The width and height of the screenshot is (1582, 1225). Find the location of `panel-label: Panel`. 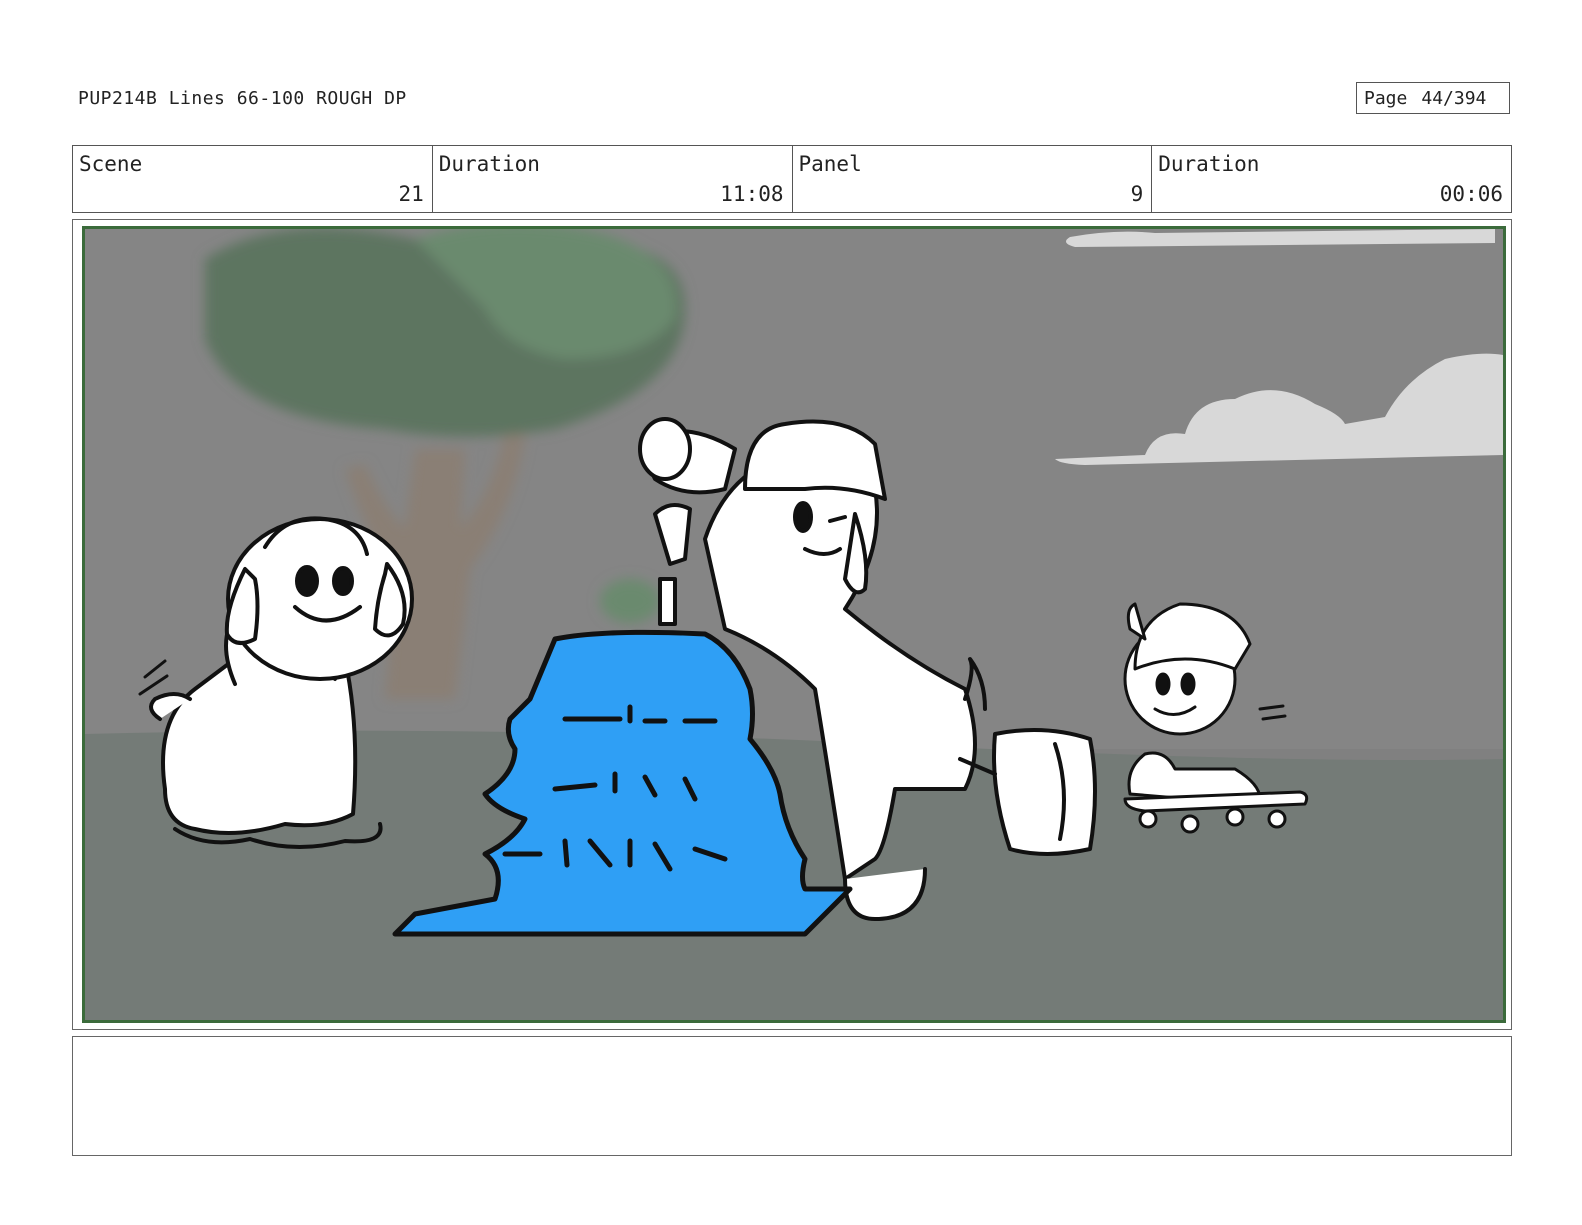

panel-label: Panel is located at coordinates (830, 164).